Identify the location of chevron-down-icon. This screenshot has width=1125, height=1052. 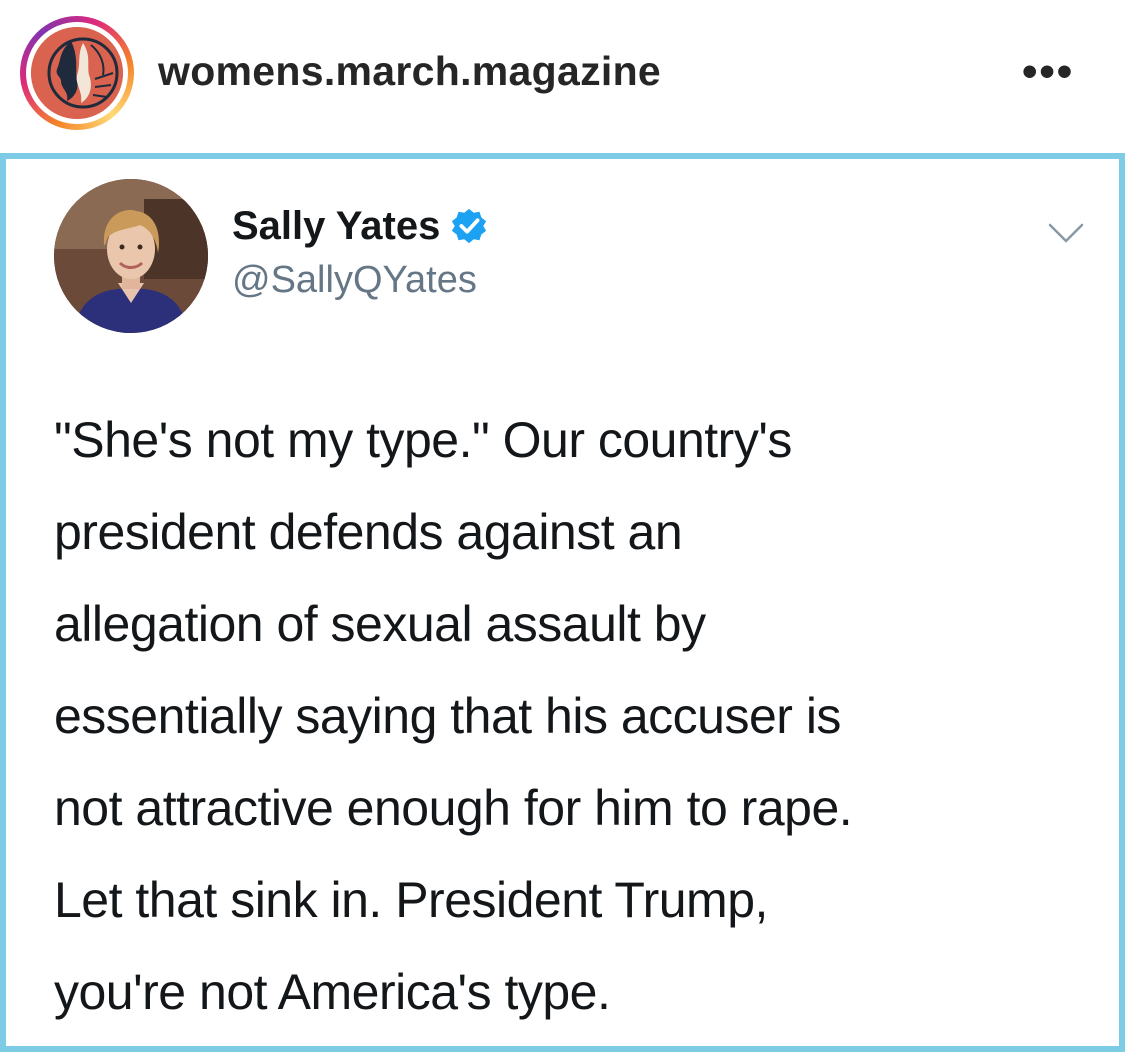
(1066, 233).